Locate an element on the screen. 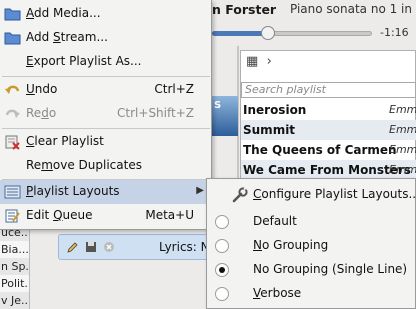 The image size is (416, 309). lyrics-label: Lyrics: N is located at coordinates (184, 247).